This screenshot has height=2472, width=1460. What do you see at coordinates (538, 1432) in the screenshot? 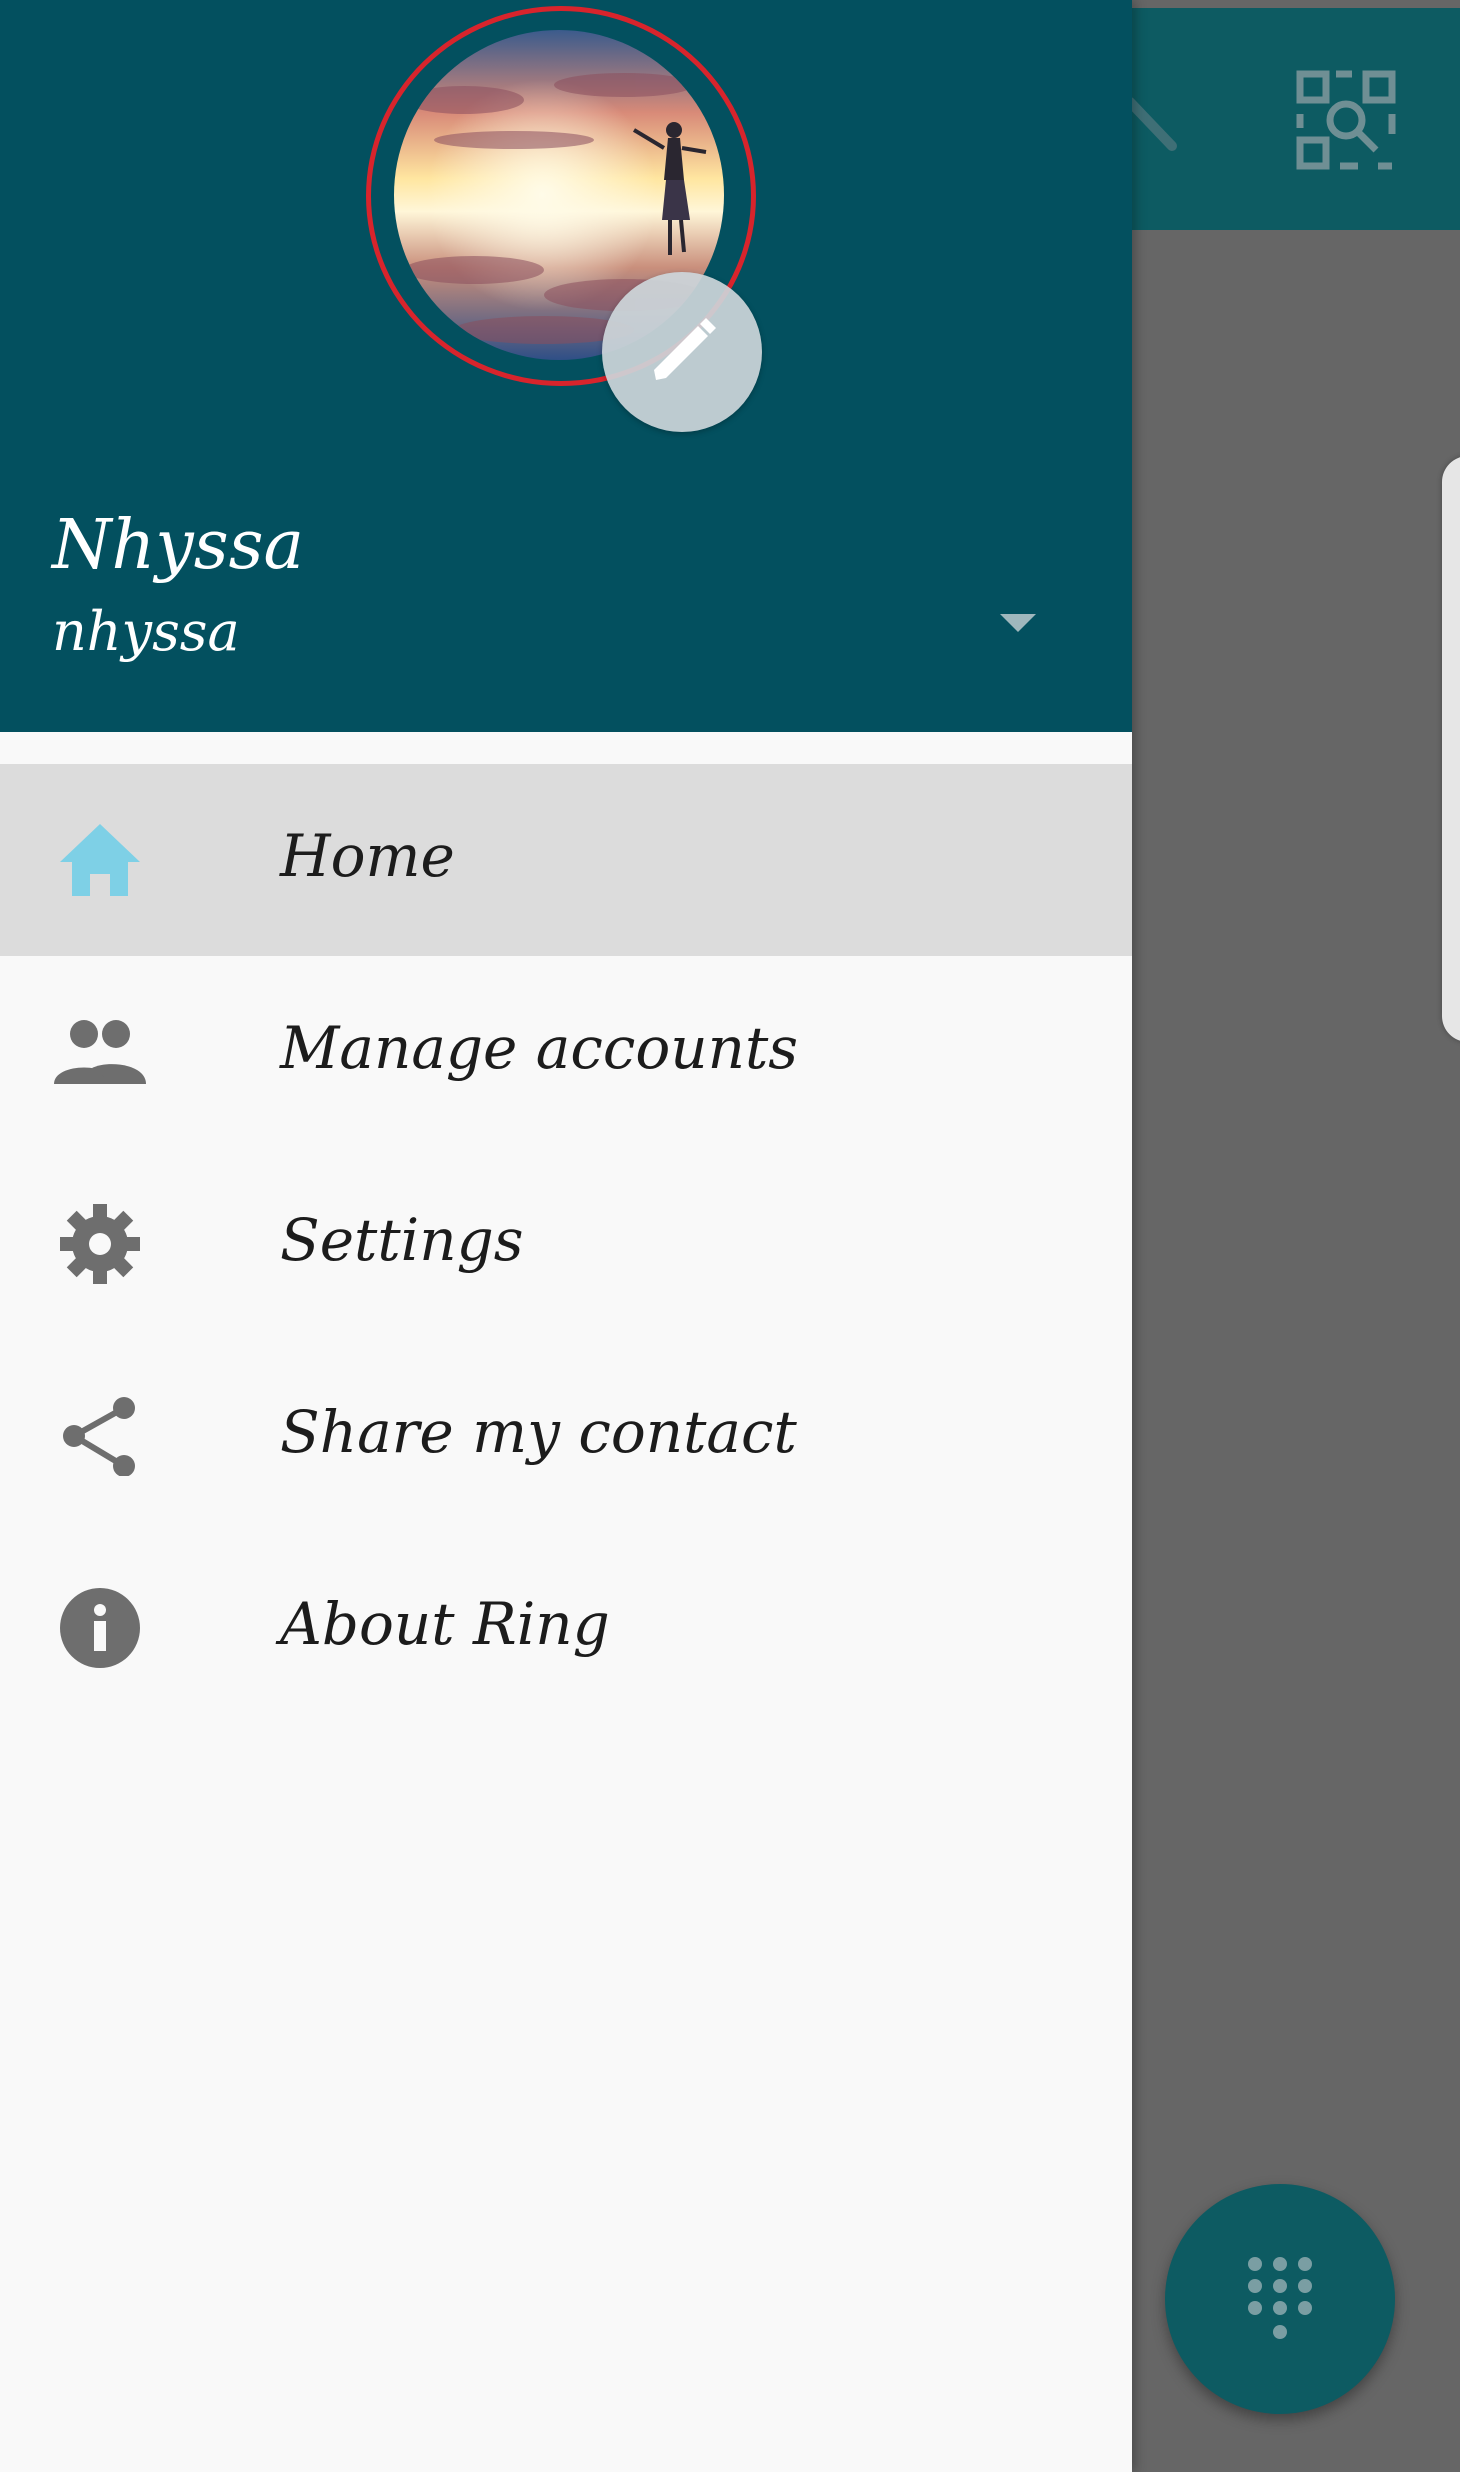
I see `menu-item-label: Share my contact` at bounding box center [538, 1432].